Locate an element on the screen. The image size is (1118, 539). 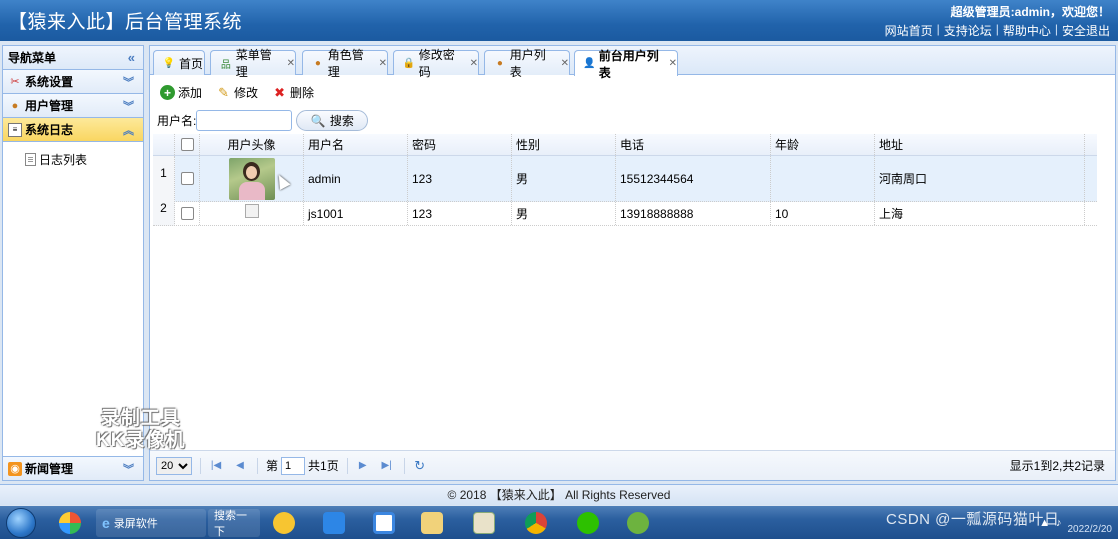
spring-app-icon is located at coordinates (638, 523).